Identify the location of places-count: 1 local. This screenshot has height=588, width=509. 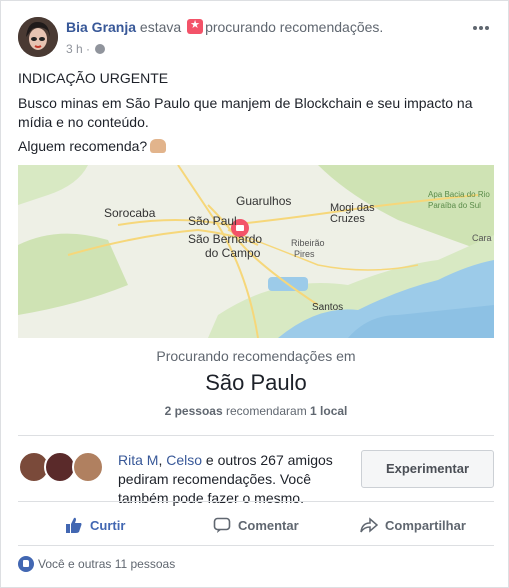
(328, 411).